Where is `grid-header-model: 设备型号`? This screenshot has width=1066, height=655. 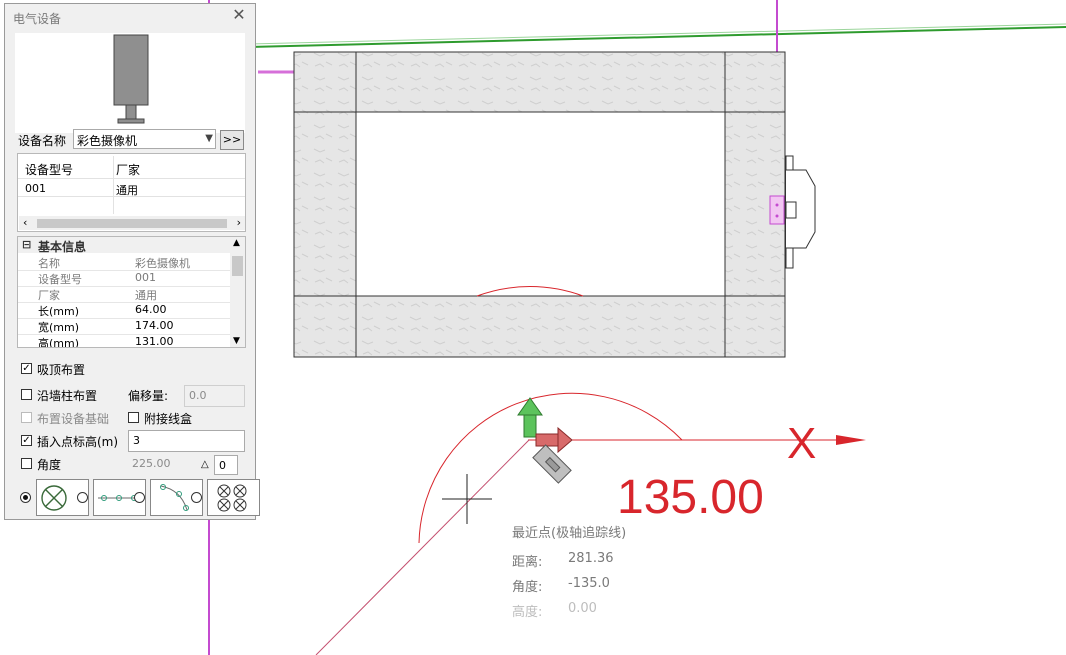
grid-header-model: 设备型号 is located at coordinates (49, 170).